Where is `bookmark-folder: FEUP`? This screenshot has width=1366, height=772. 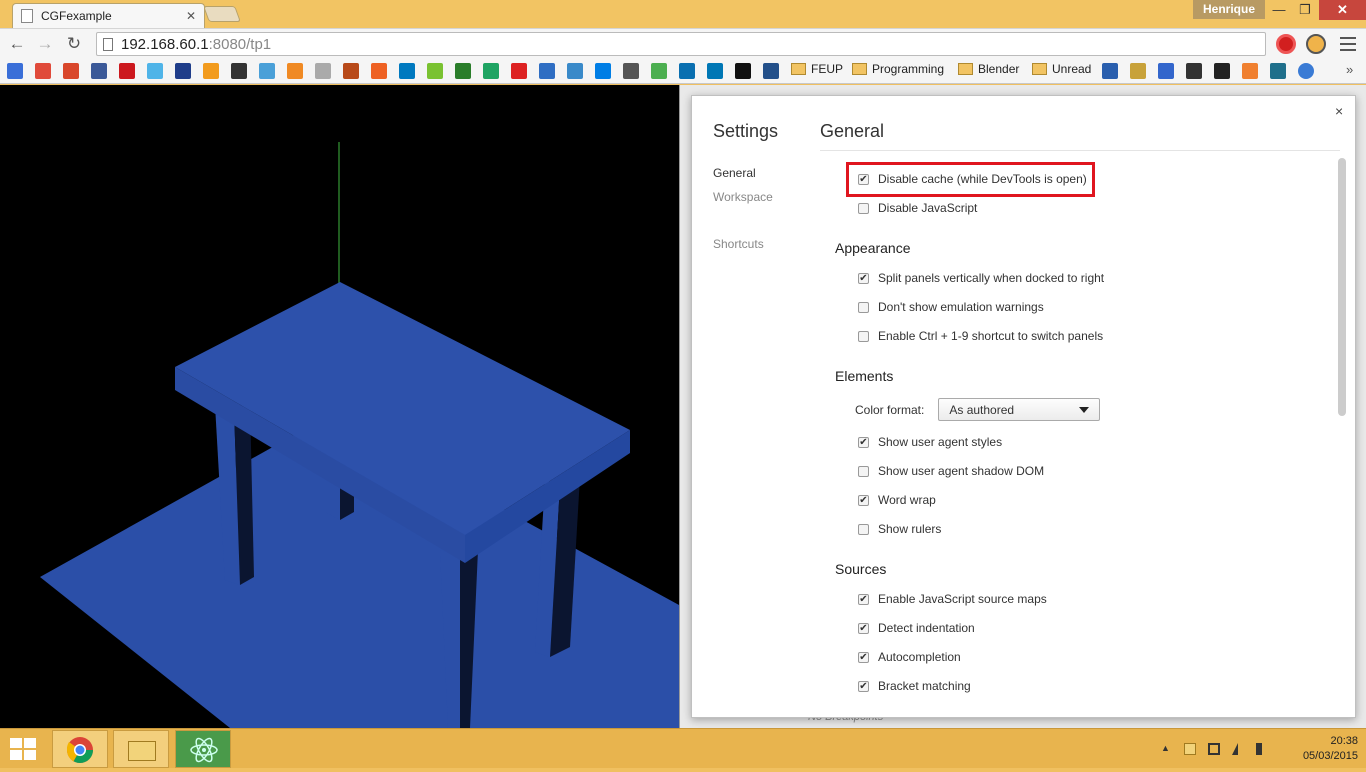 bookmark-folder: FEUP is located at coordinates (817, 69).